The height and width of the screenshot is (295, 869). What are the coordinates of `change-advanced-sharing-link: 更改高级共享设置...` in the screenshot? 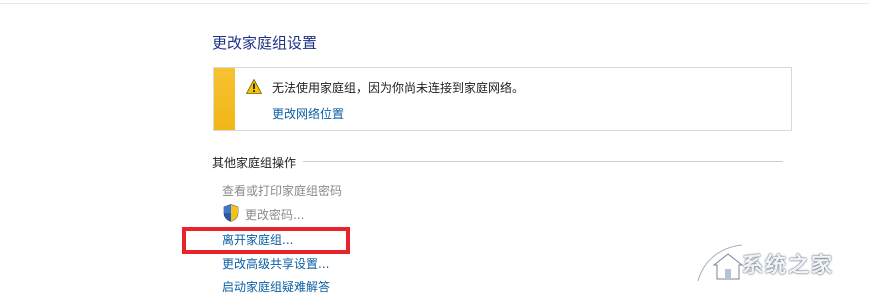 It's located at (275, 263).